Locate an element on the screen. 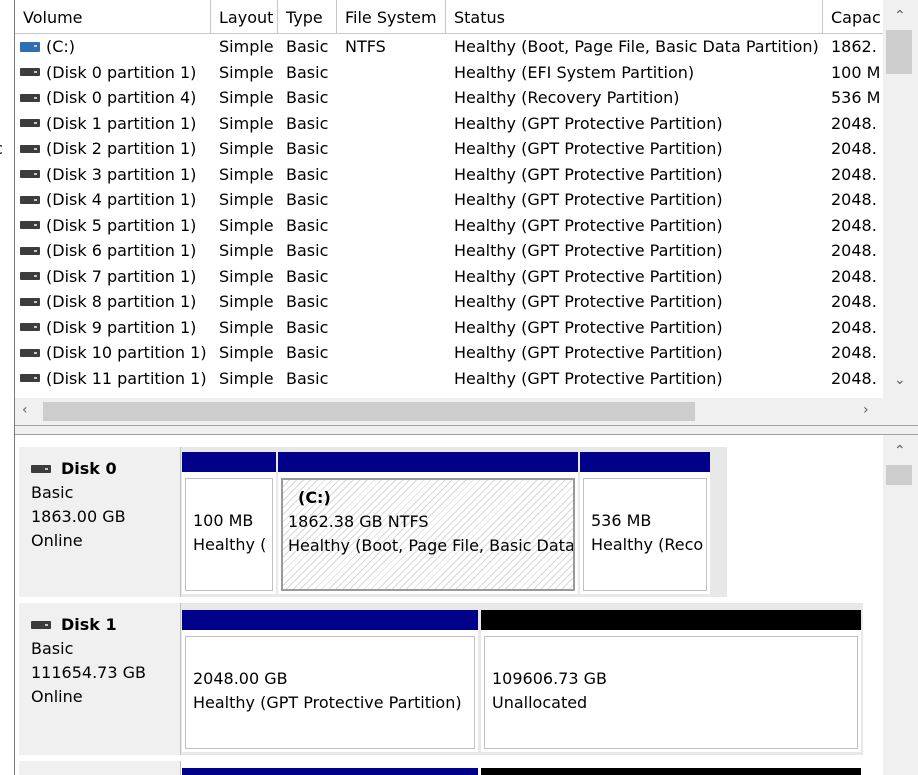  list-horizontal-scrollbar: ‹ › is located at coordinates (466, 411).